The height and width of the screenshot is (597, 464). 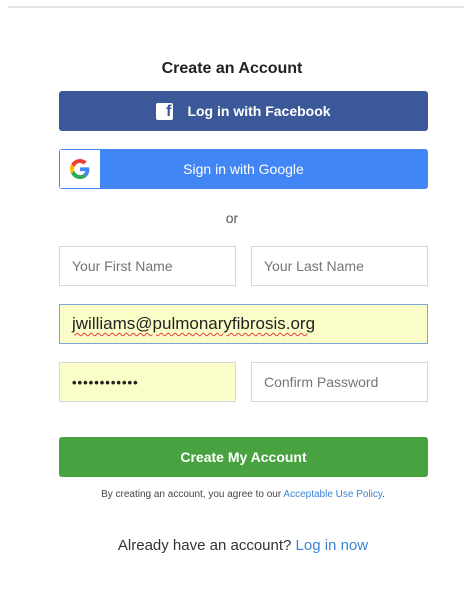 I want to click on acceptable-use-policy-link: Acceptable Use Policy, so click(x=332, y=494).